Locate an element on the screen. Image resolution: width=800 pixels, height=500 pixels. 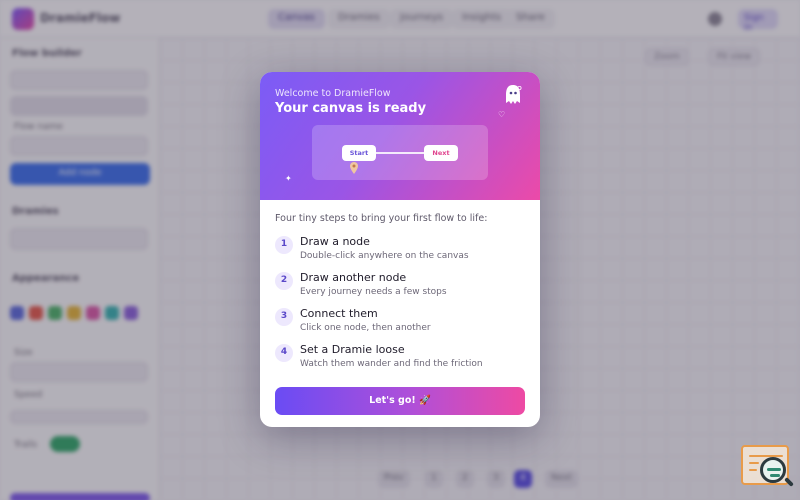
search-document-icon is located at coordinates (766, 466).